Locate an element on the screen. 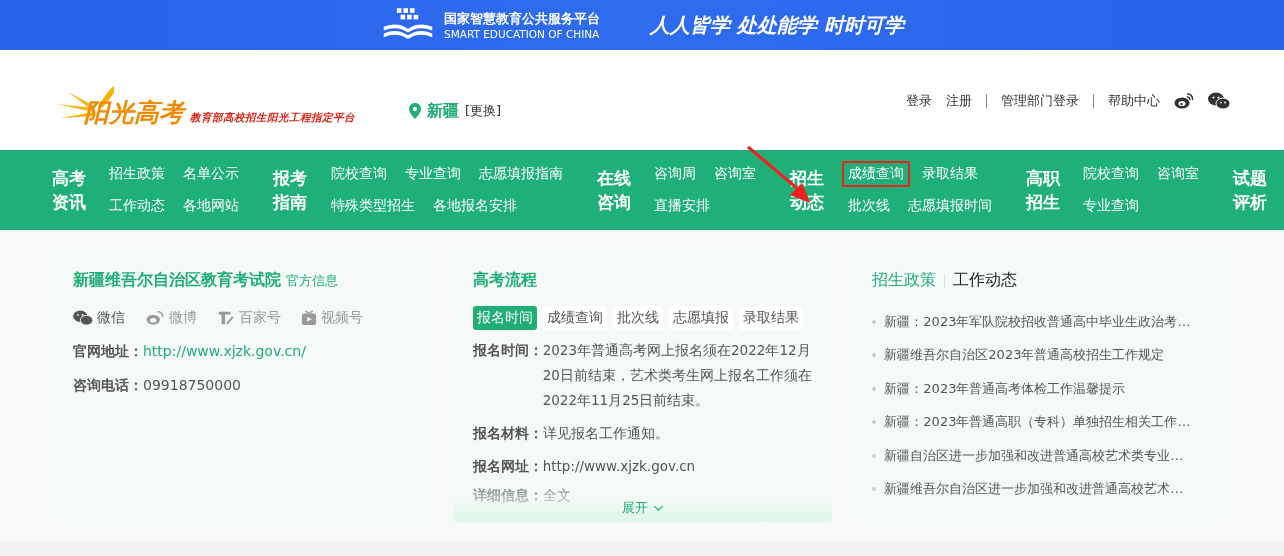  location-name: 新疆 is located at coordinates (443, 111).